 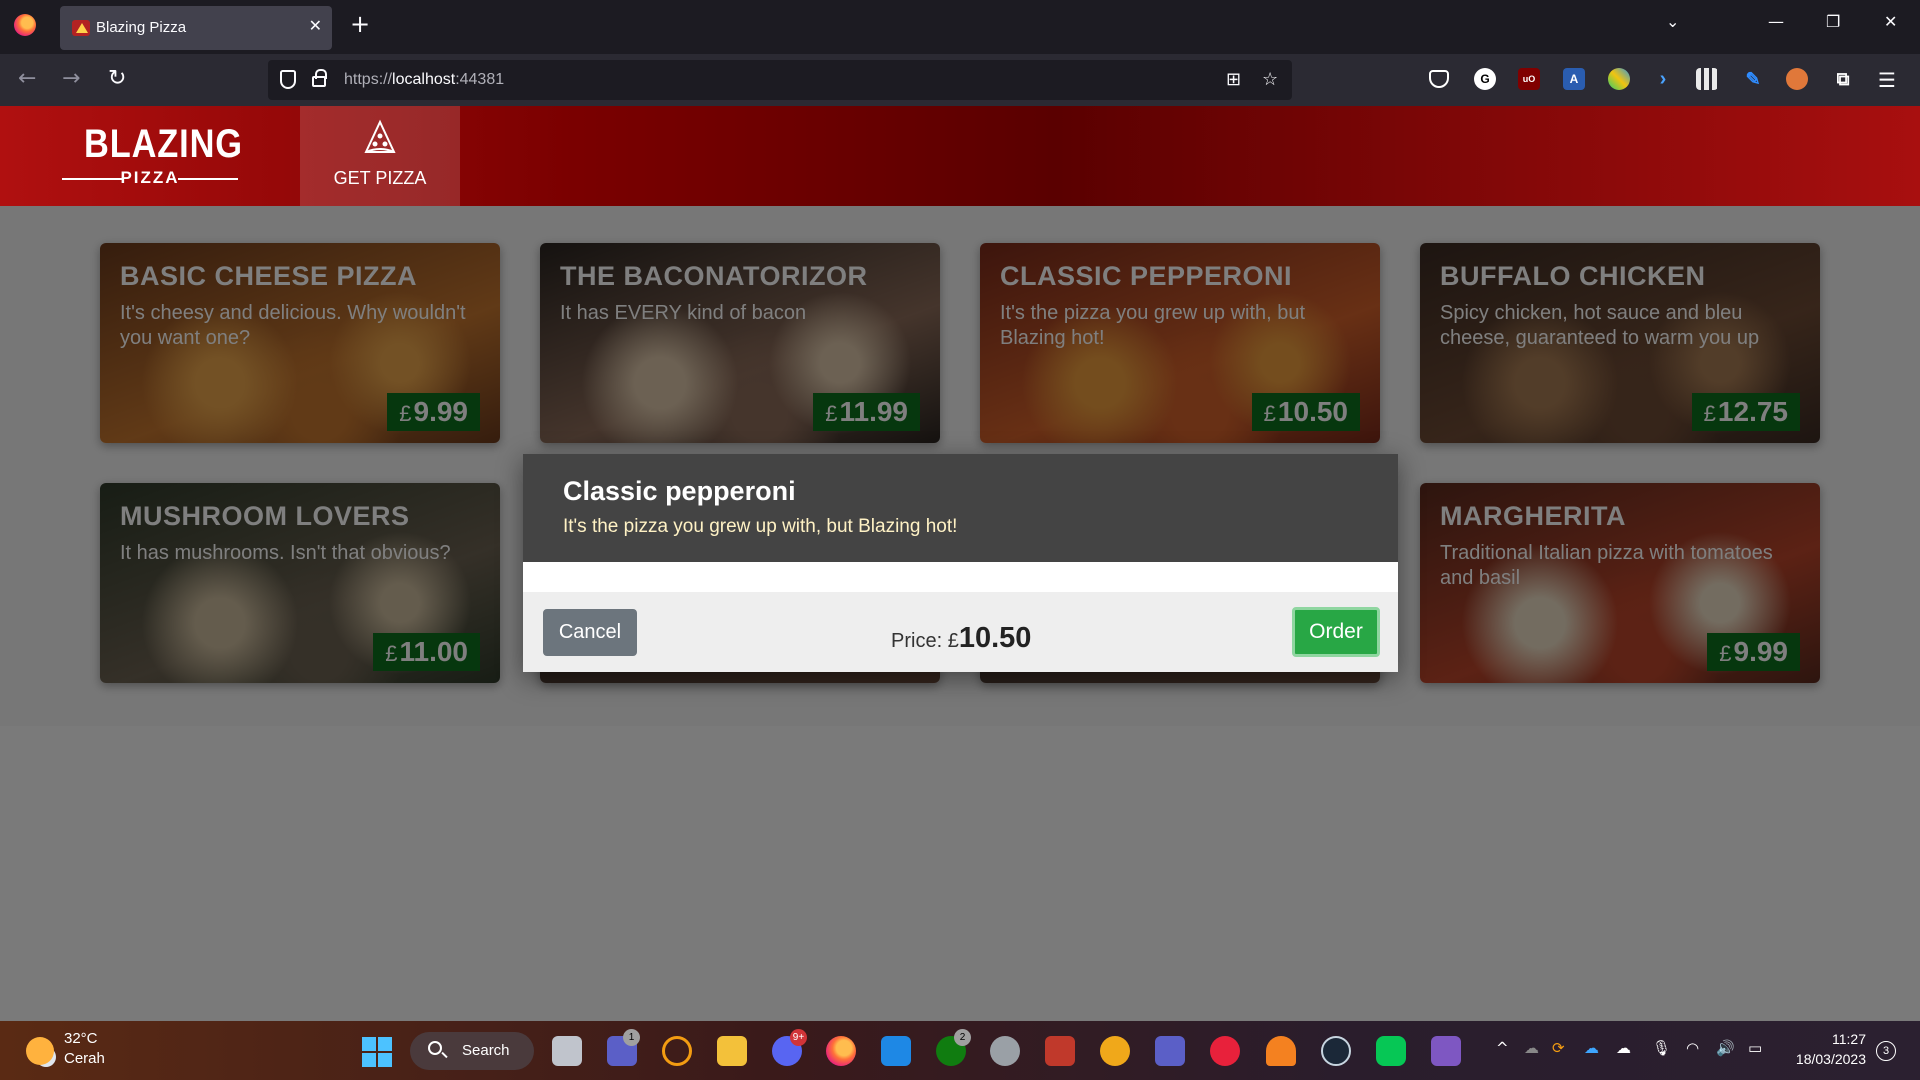 What do you see at coordinates (1531, 1048) in the screenshot?
I see `cloud-gray-icon: ☁` at bounding box center [1531, 1048].